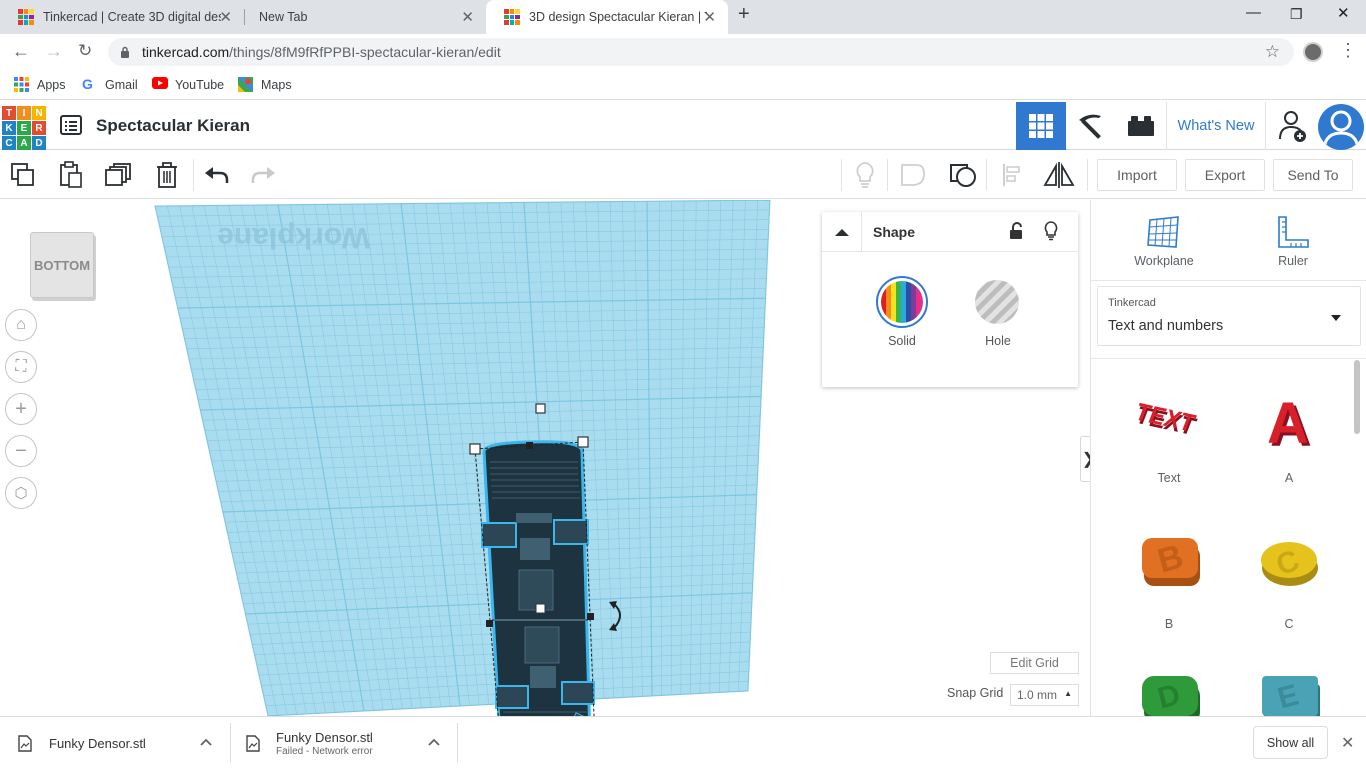  I want to click on duplicate-button, so click(119, 175).